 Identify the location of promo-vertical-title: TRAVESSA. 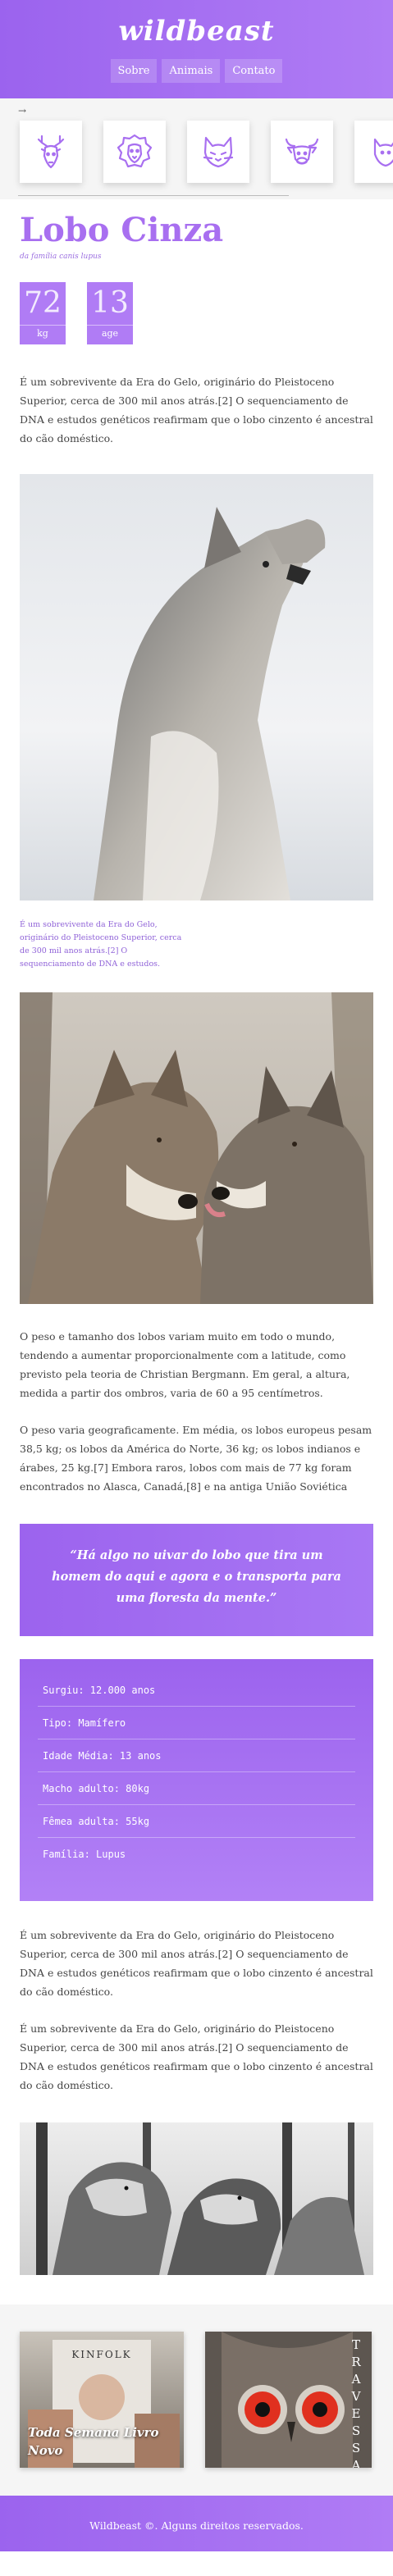
(357, 2402).